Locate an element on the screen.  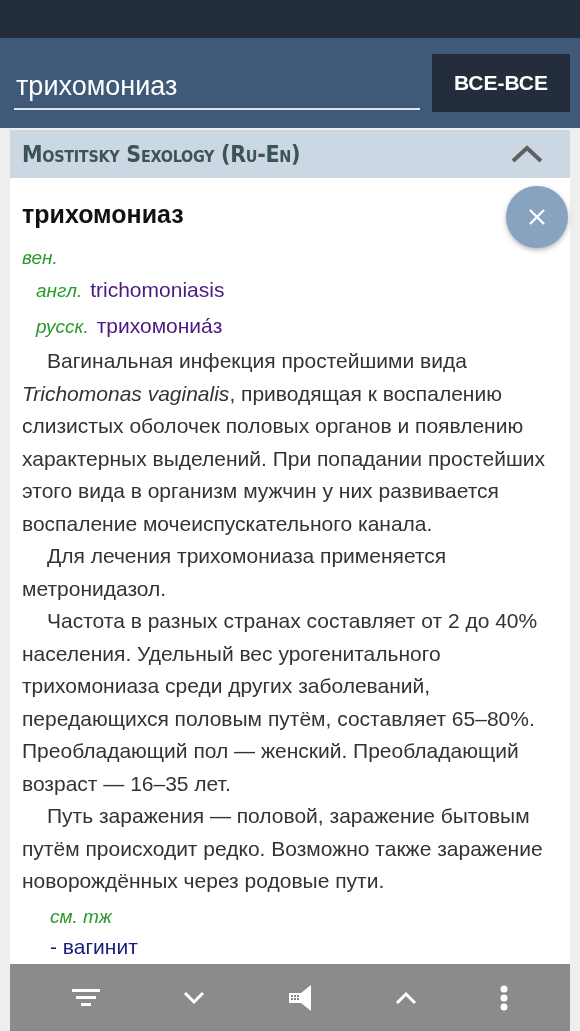
see-also-label: см. тж is located at coordinates (81, 916).